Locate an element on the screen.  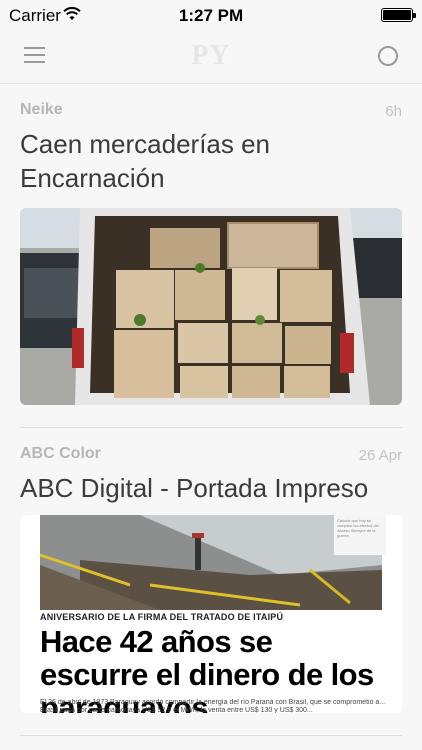
navigation-bar: PY is located at coordinates (211, 57).